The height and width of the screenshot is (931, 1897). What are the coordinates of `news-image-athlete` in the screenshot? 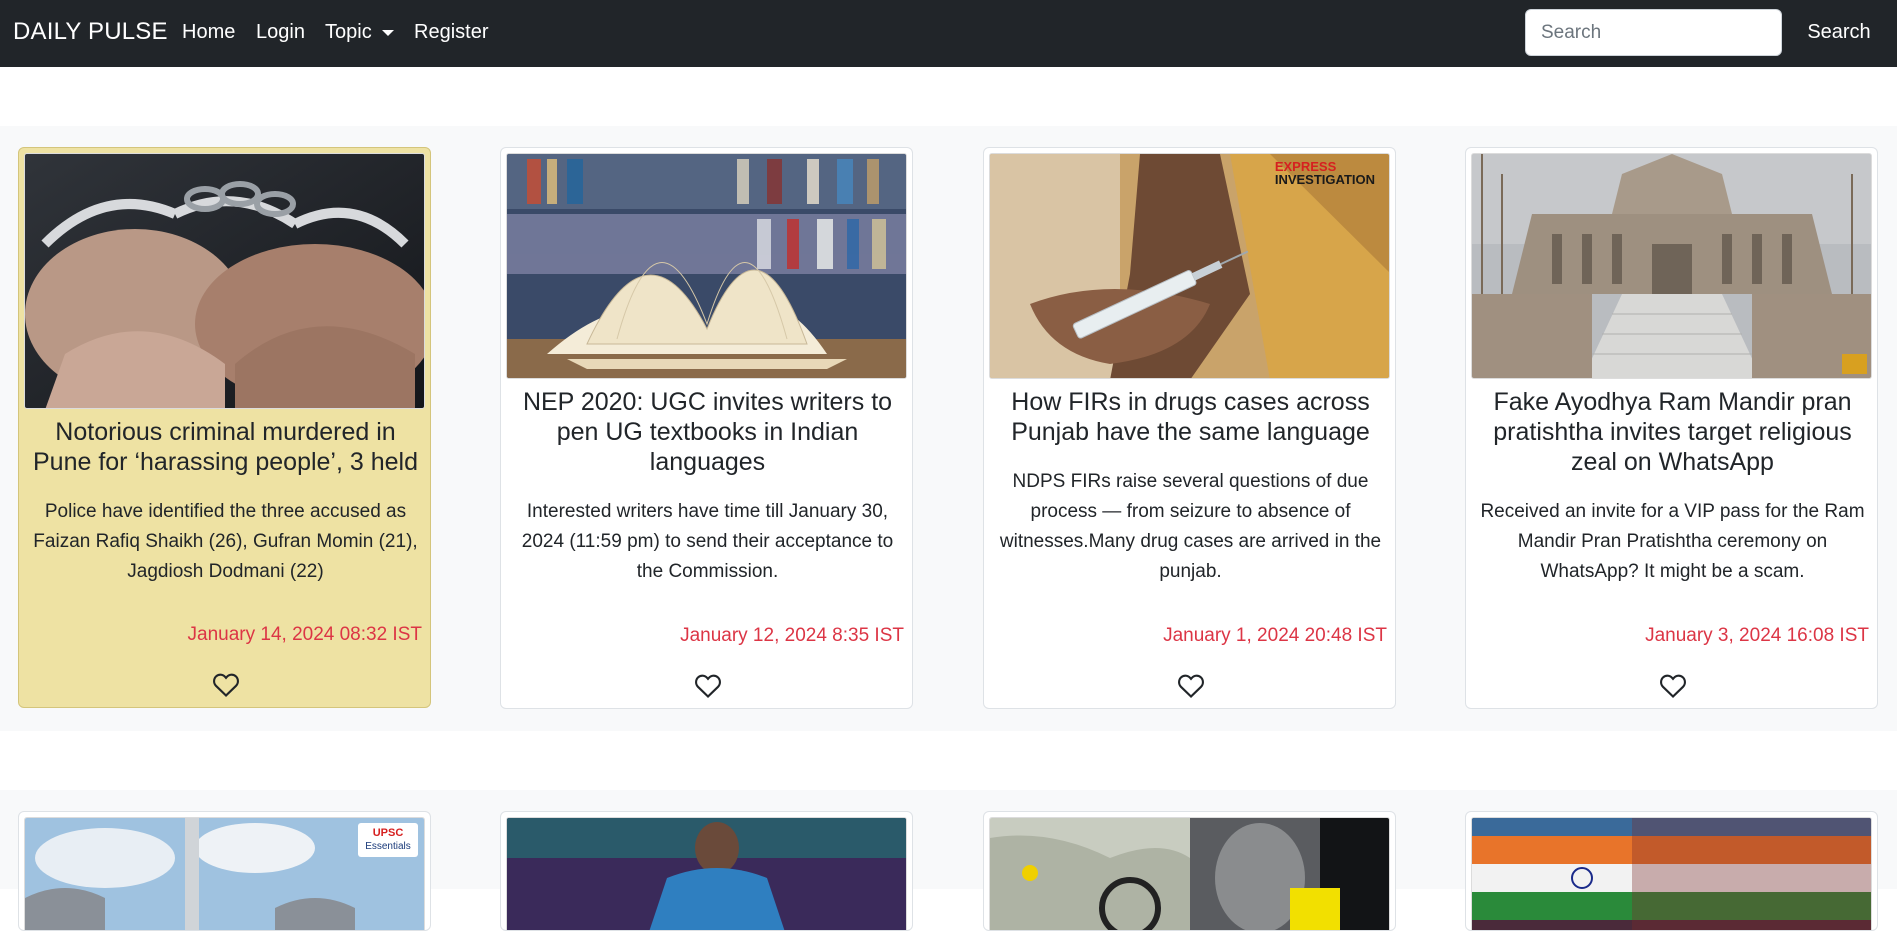 It's located at (706, 873).